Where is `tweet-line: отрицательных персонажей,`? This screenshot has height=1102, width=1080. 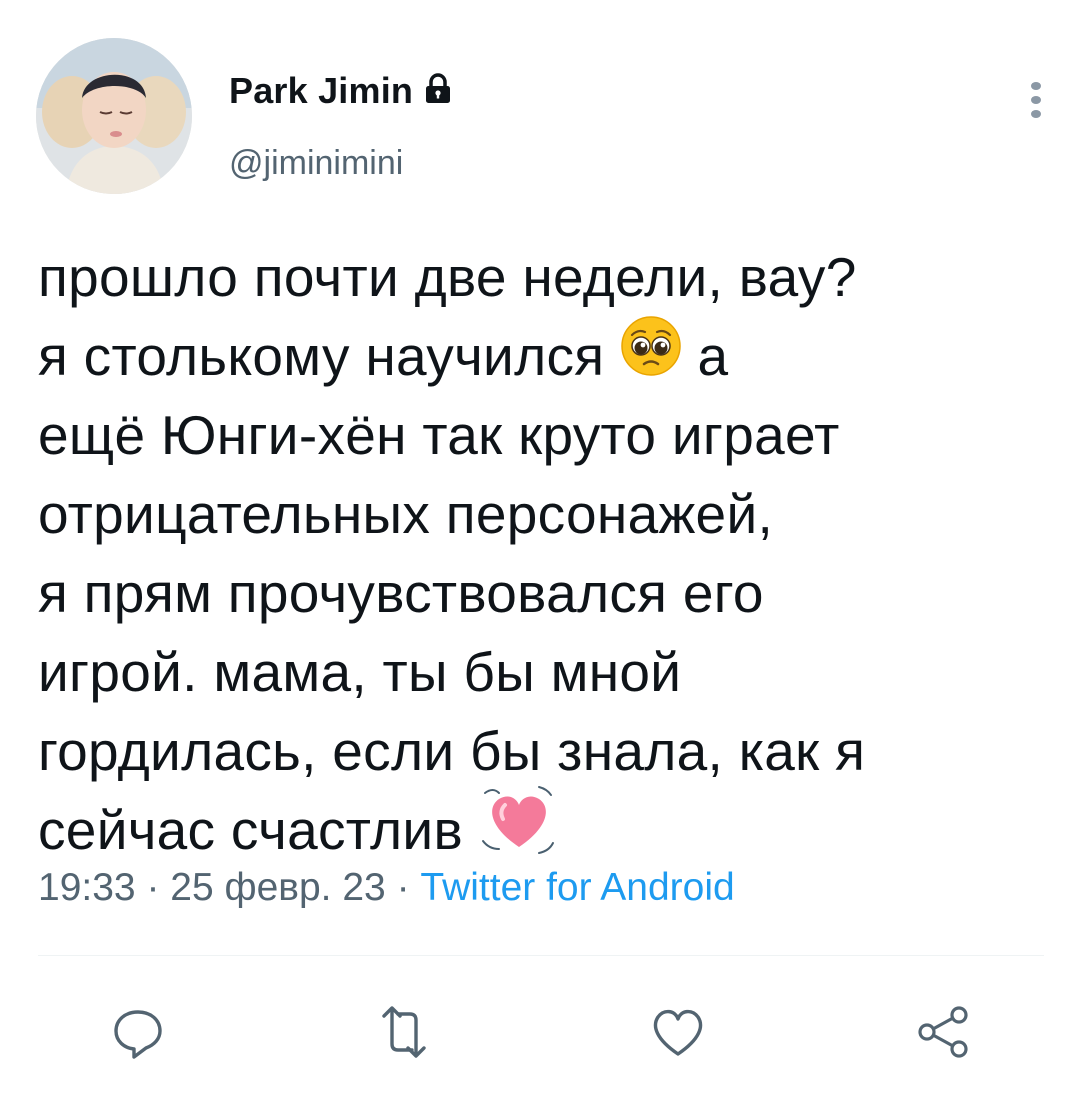
tweet-line: отрицательных персонажей, is located at coordinates (406, 514).